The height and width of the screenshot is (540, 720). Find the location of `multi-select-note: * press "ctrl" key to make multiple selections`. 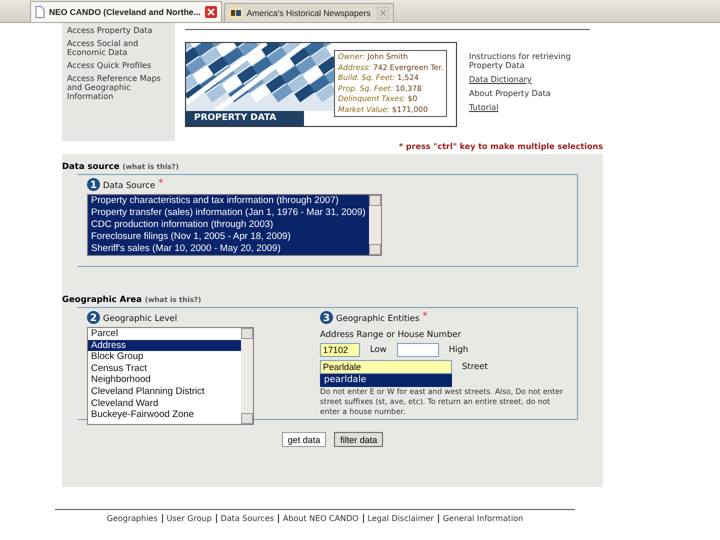

multi-select-note: * press "ctrl" key to make multiple selections is located at coordinates (500, 147).